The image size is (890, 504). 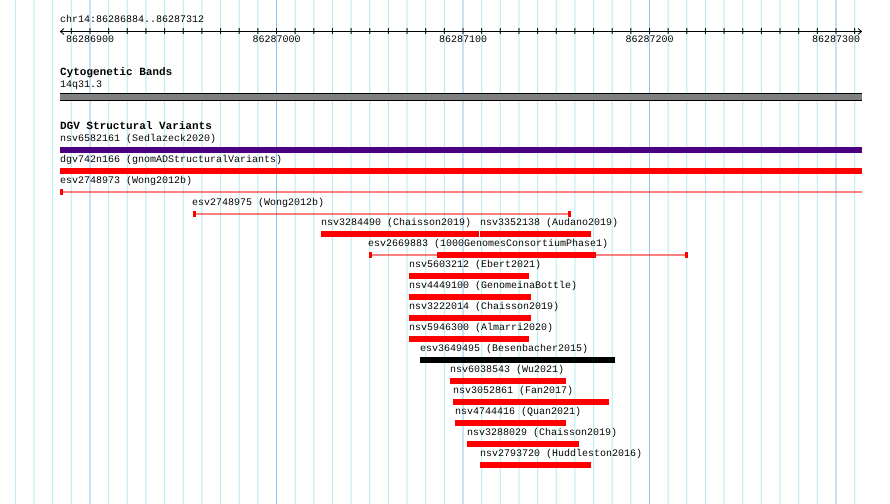 What do you see at coordinates (484, 308) in the screenshot?
I see `variant-label: nsv3222014 (Chaisson2019)` at bounding box center [484, 308].